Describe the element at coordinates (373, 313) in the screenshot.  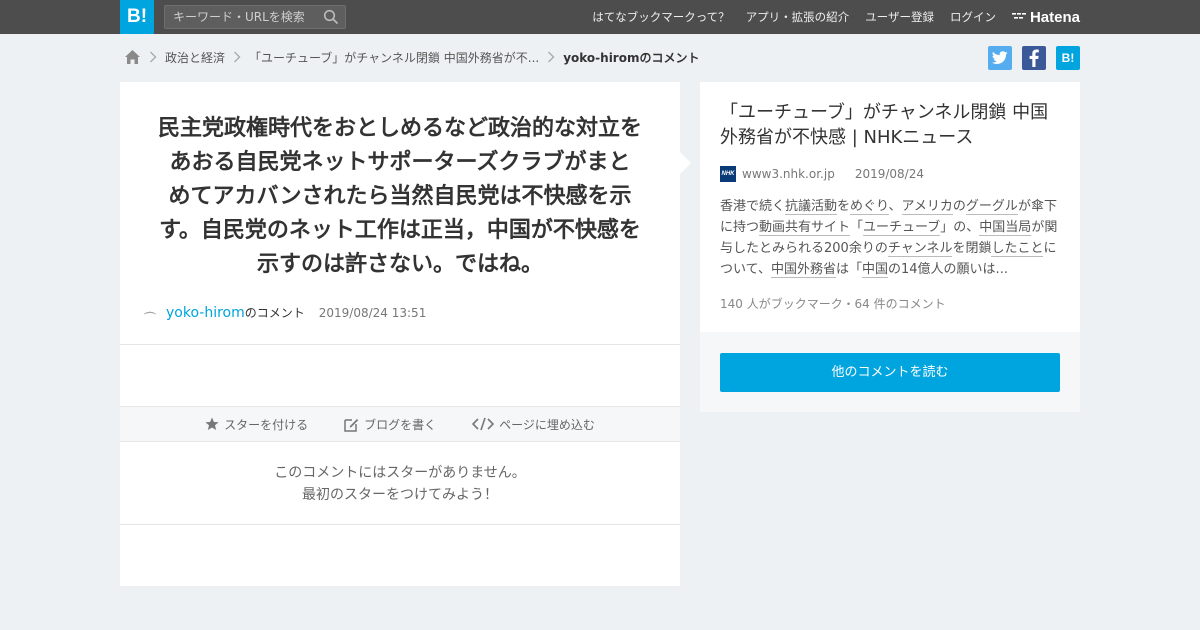
I see `comment-date: 2019/08/24 13:51` at that location.